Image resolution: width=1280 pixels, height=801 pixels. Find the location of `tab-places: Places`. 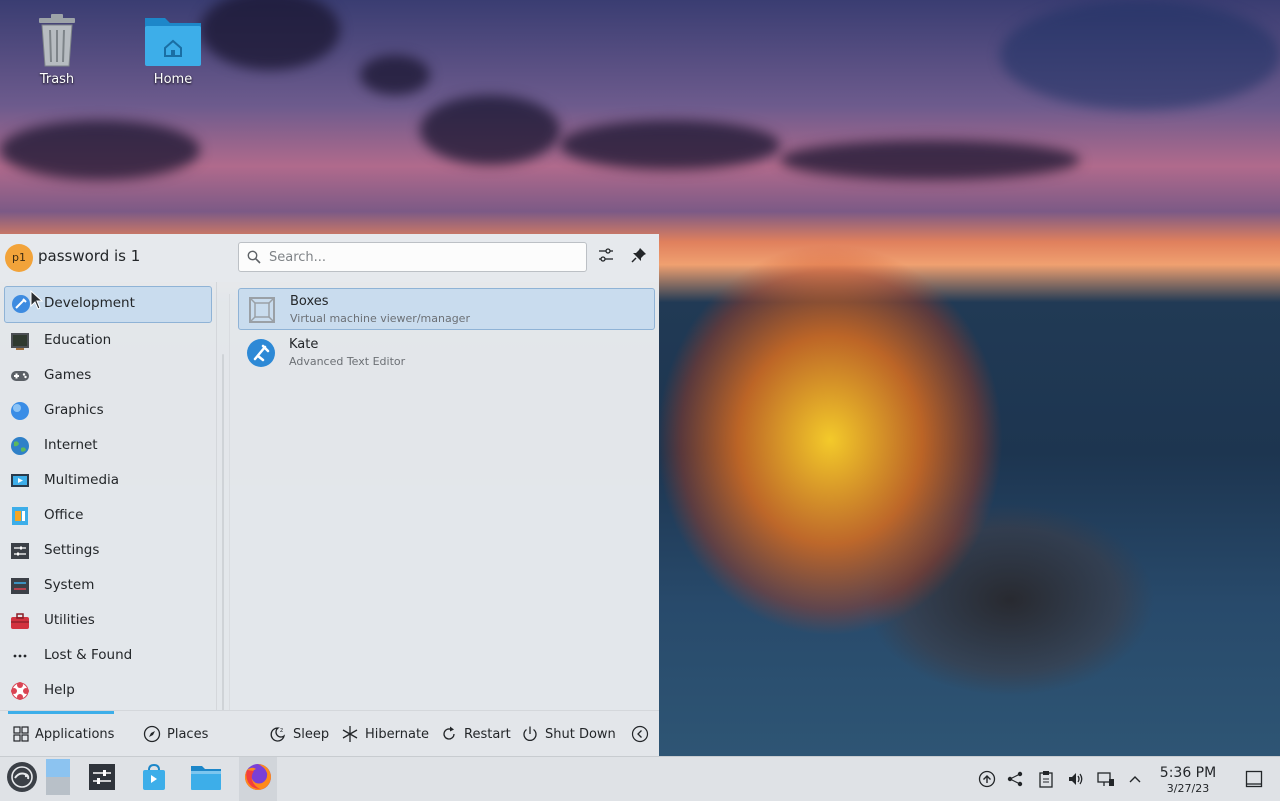

tab-places: Places is located at coordinates (175, 734).